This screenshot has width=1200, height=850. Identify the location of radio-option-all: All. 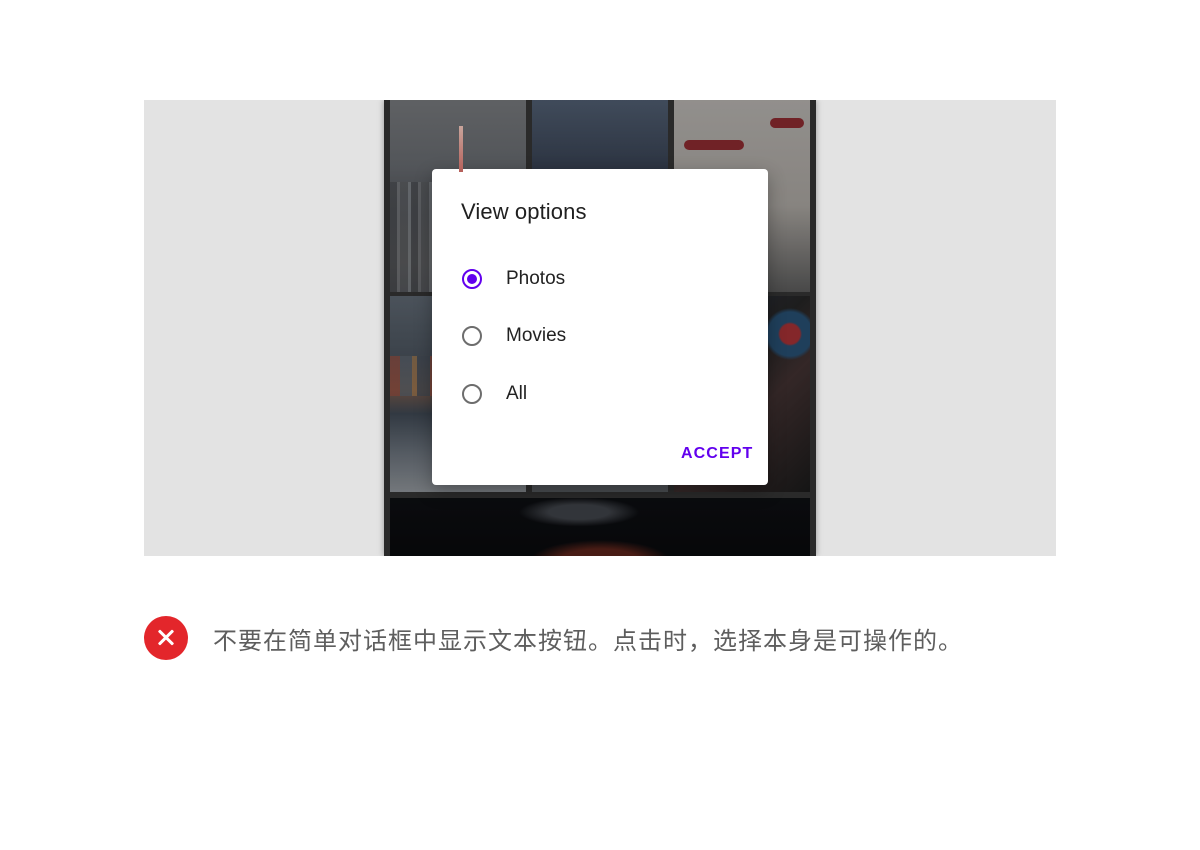
(602, 394).